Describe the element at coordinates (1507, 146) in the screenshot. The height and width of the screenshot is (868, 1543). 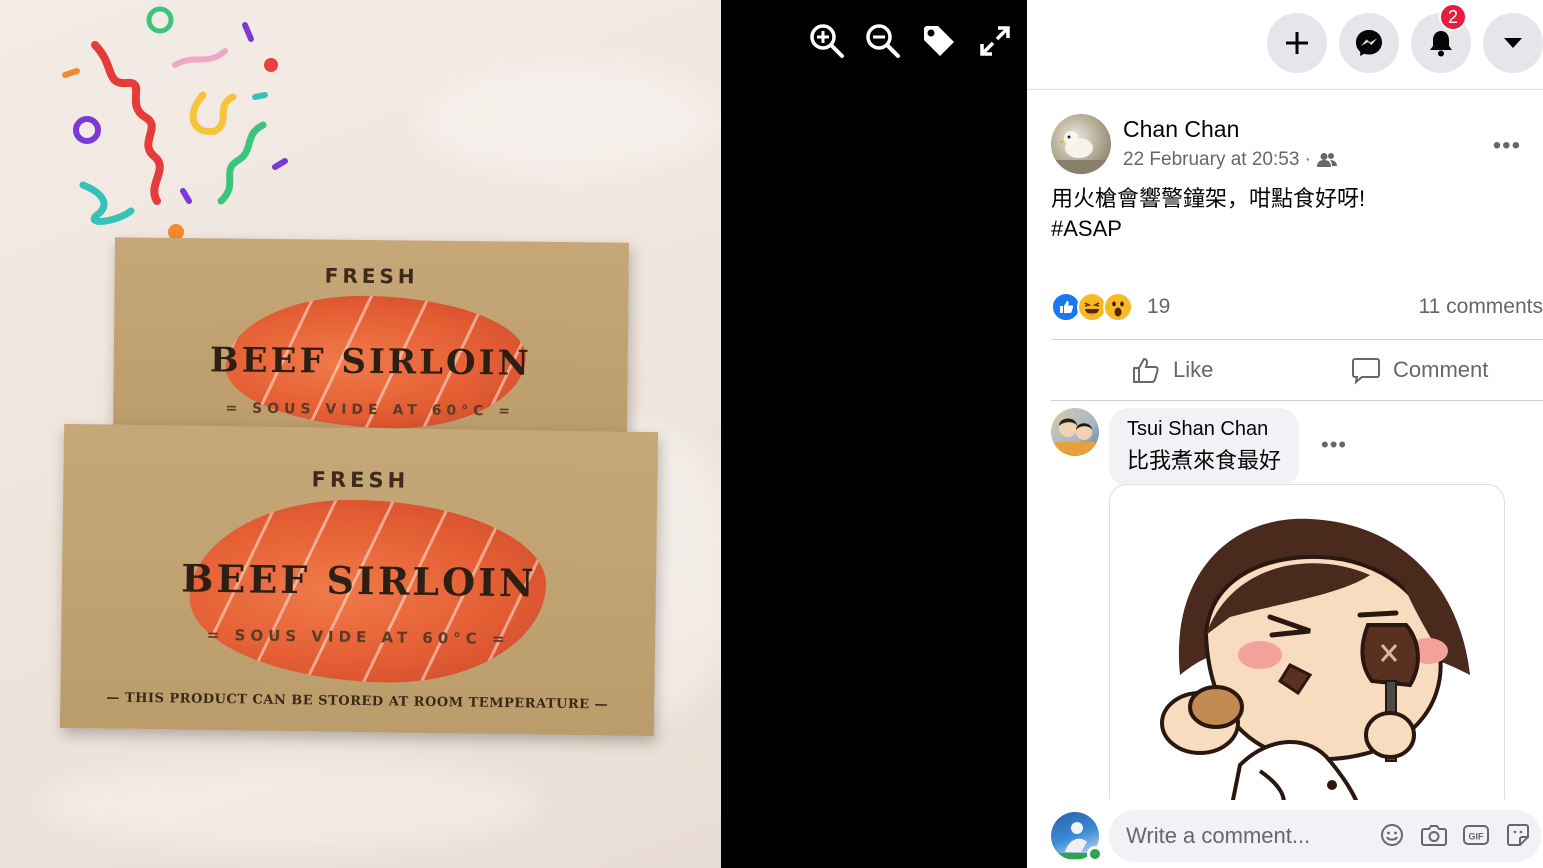
I see `post-options-button: •••` at that location.